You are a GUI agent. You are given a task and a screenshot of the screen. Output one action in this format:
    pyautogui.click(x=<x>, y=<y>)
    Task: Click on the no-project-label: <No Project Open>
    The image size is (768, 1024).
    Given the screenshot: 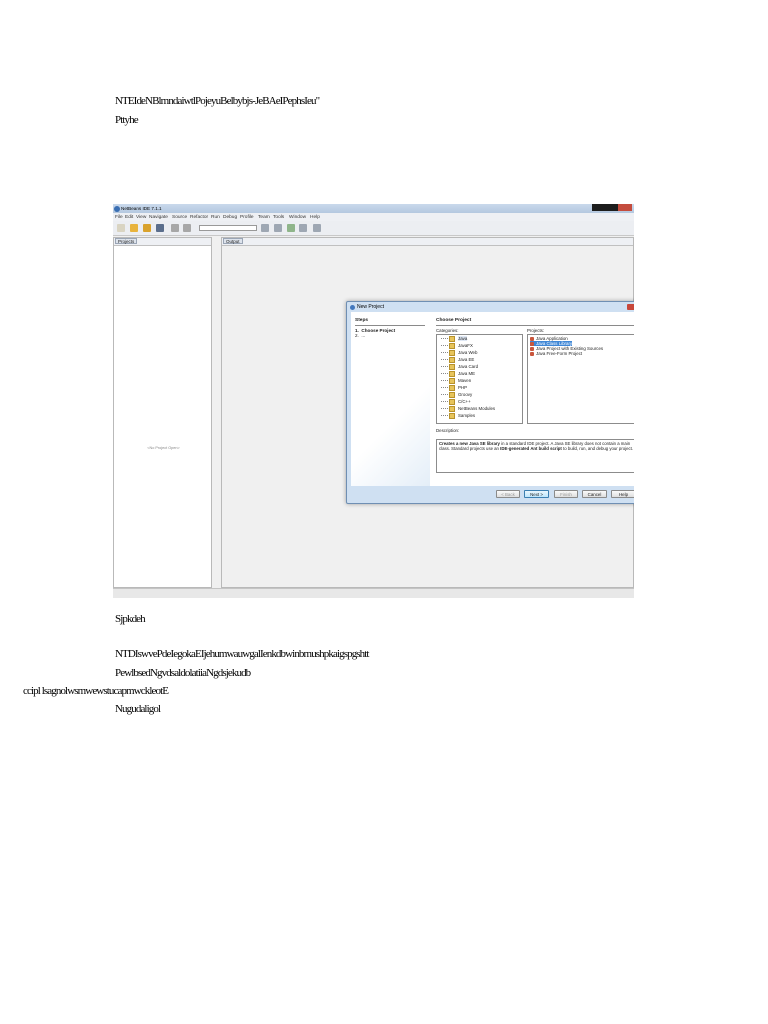 What is the action you would take?
    pyautogui.click(x=163, y=448)
    